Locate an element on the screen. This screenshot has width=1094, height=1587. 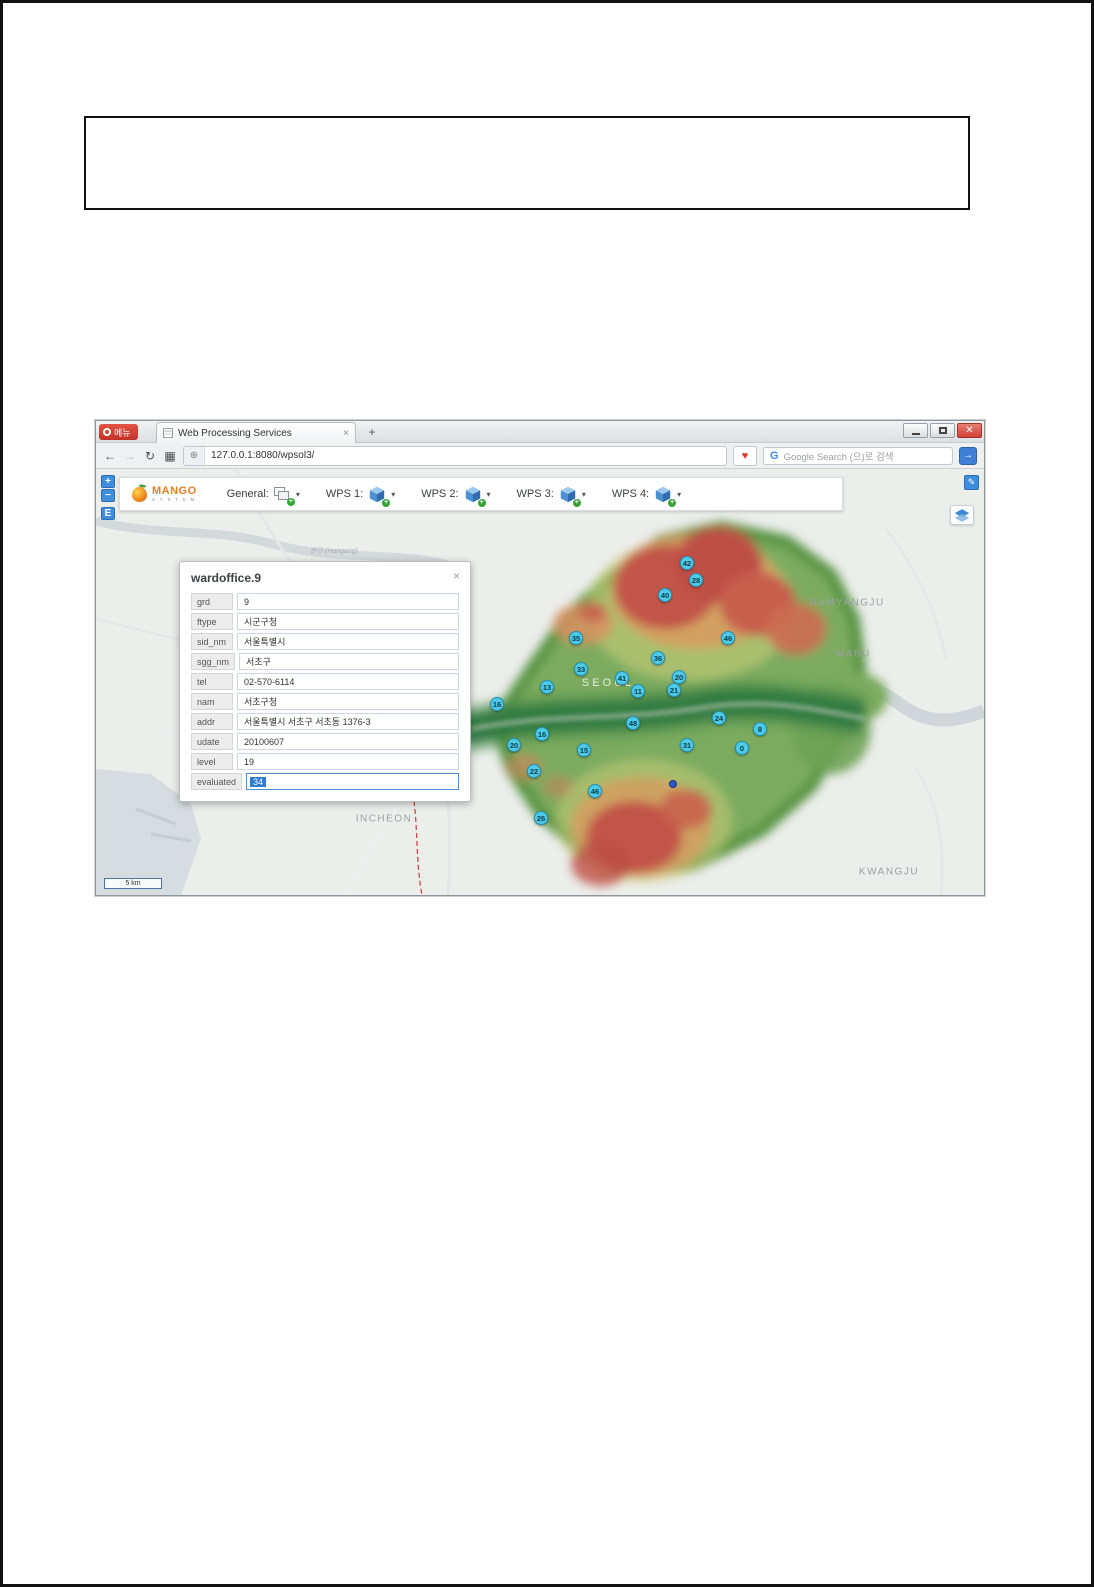
maximize-button is located at coordinates (942, 430).